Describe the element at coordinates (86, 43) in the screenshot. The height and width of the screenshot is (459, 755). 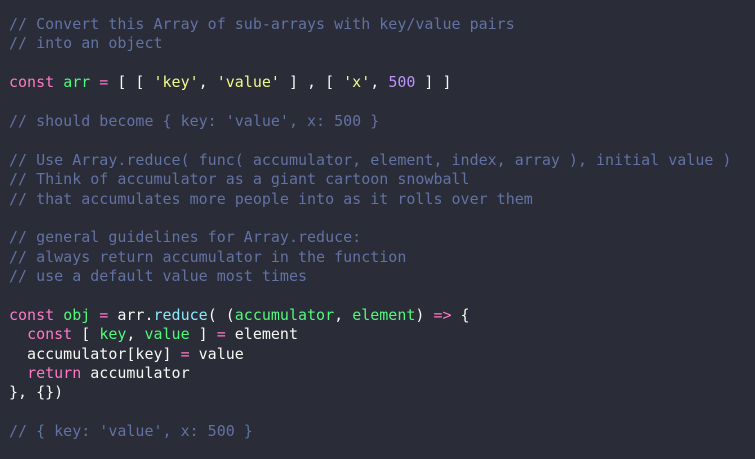
I see `code-token-comment: // into an object` at that location.